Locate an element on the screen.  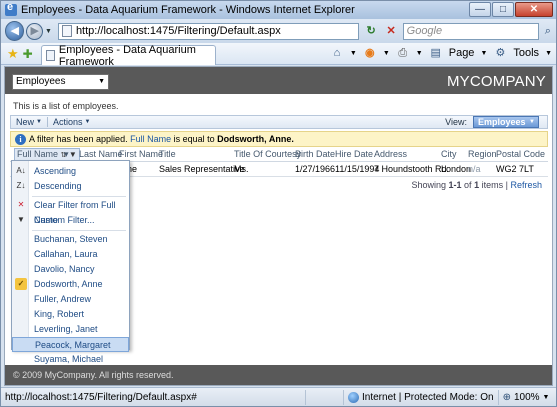
minimize-button: — is located at coordinates (480, 9).